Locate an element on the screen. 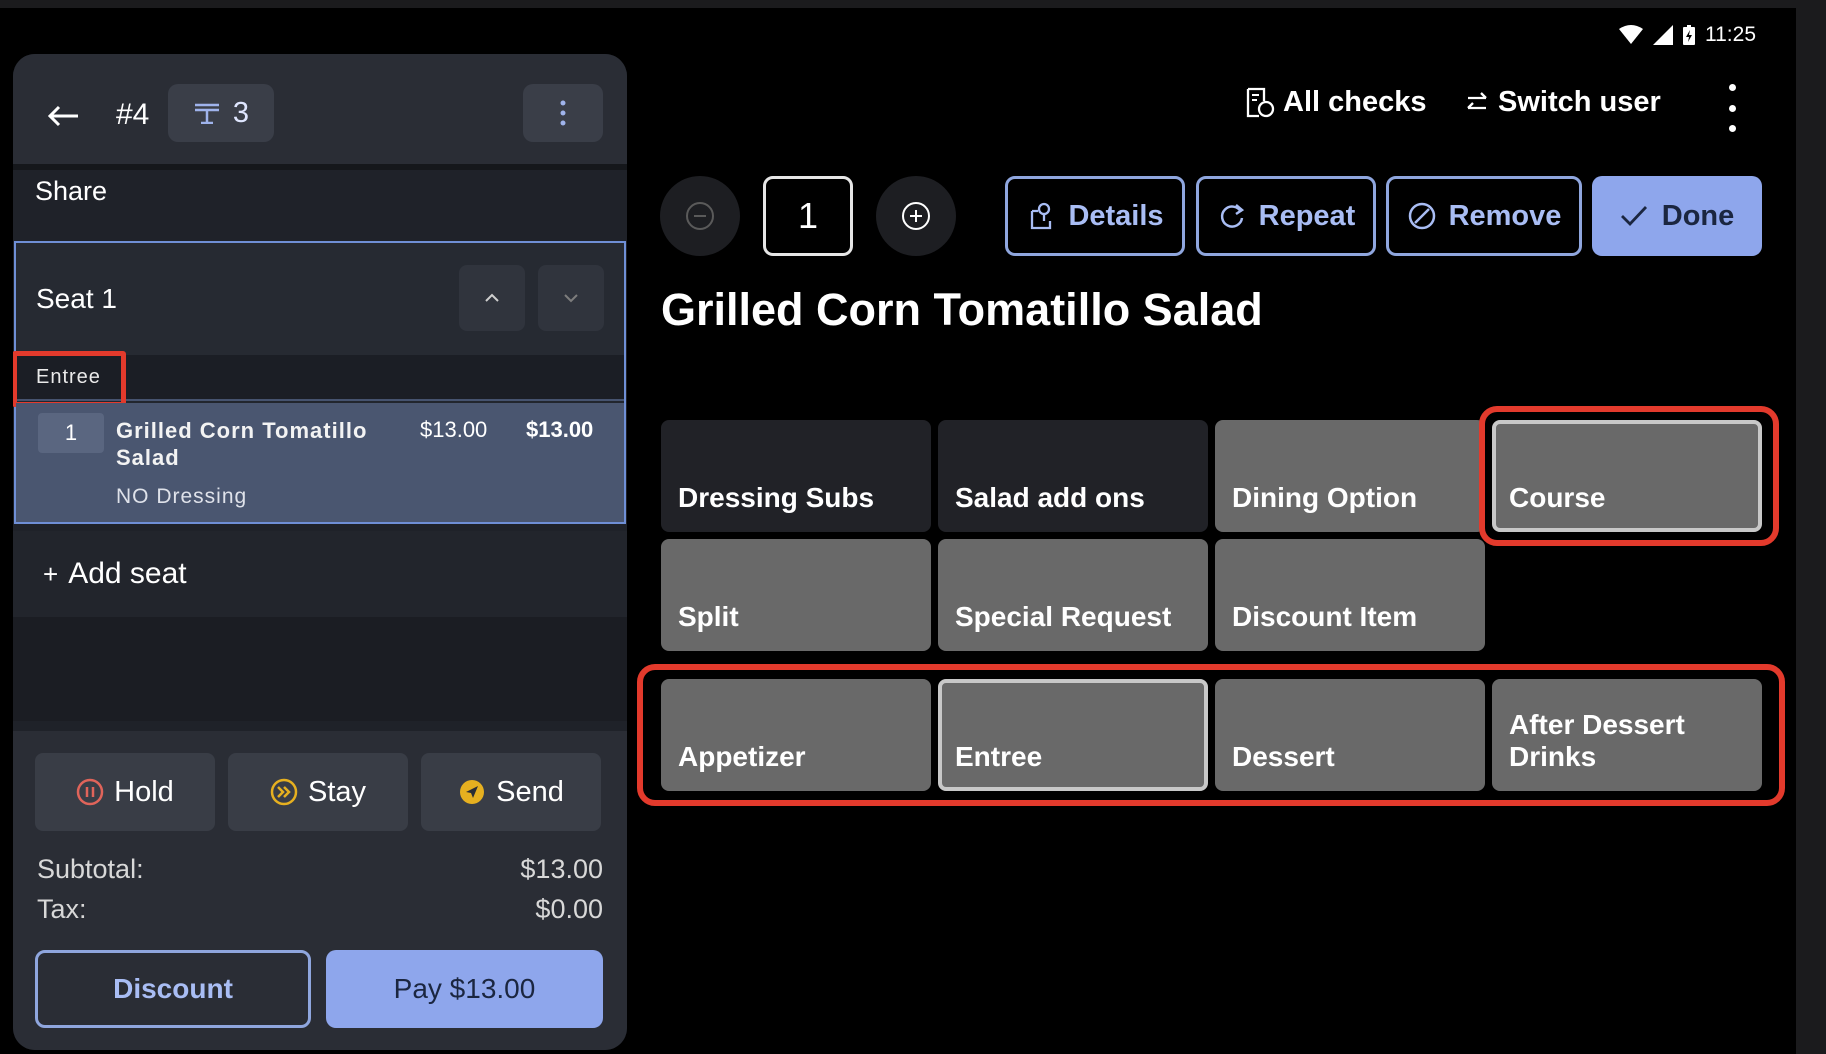 The height and width of the screenshot is (1054, 1826). details-label: Details is located at coordinates (1116, 215).